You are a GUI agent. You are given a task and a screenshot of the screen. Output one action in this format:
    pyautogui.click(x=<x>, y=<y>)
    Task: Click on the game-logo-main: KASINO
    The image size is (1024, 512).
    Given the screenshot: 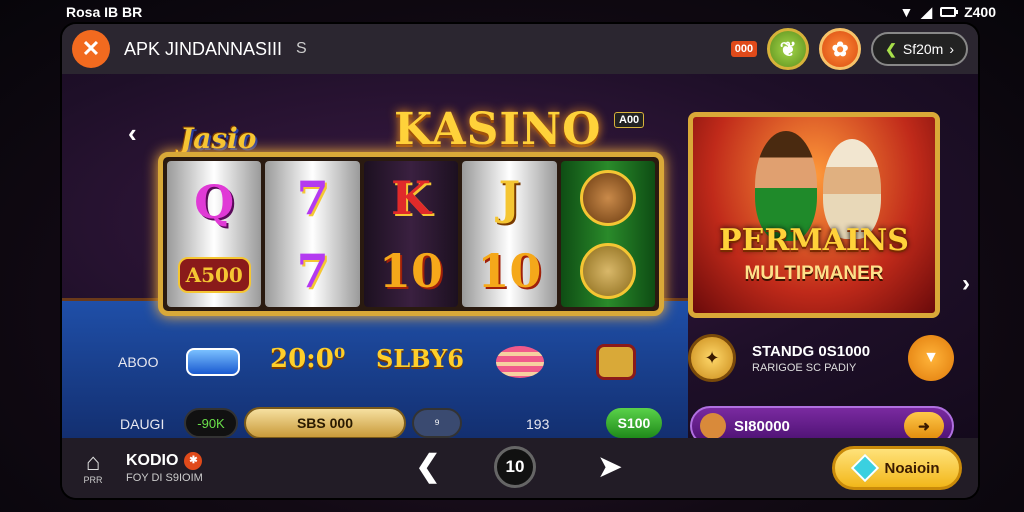 What is the action you would take?
    pyautogui.click(x=498, y=129)
    